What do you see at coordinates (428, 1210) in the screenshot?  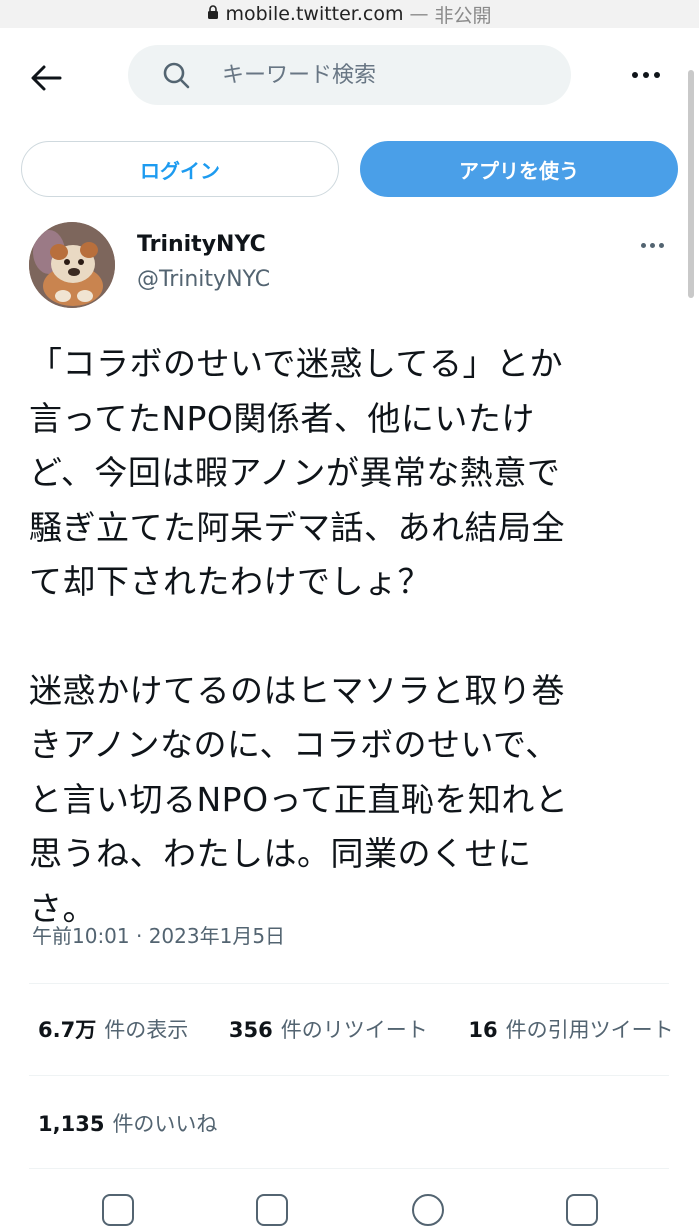 I see `like-icon` at bounding box center [428, 1210].